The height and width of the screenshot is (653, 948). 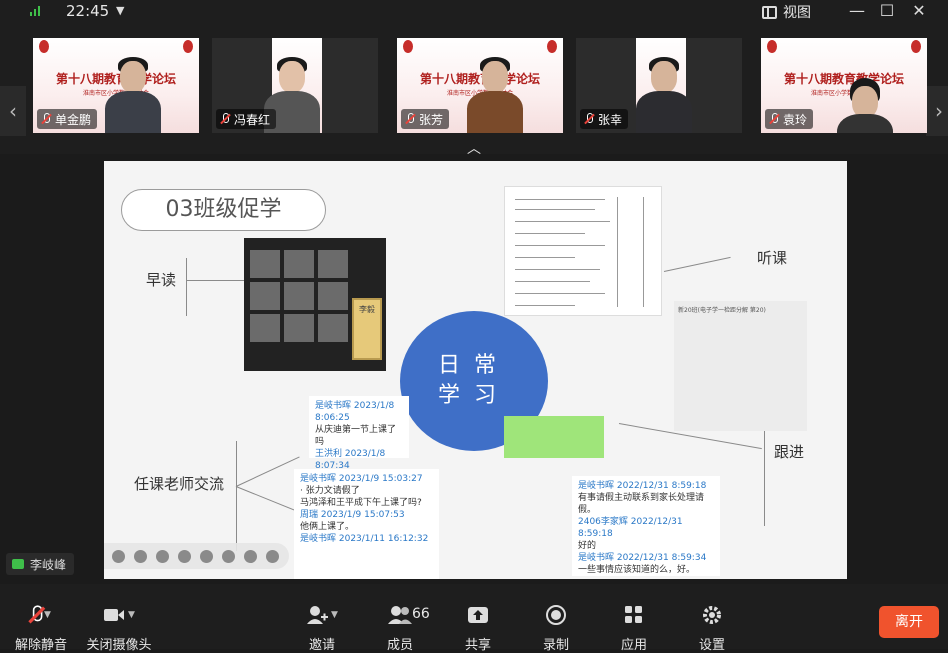 What do you see at coordinates (478, 615) in the screenshot?
I see `share-screen-icon` at bounding box center [478, 615].